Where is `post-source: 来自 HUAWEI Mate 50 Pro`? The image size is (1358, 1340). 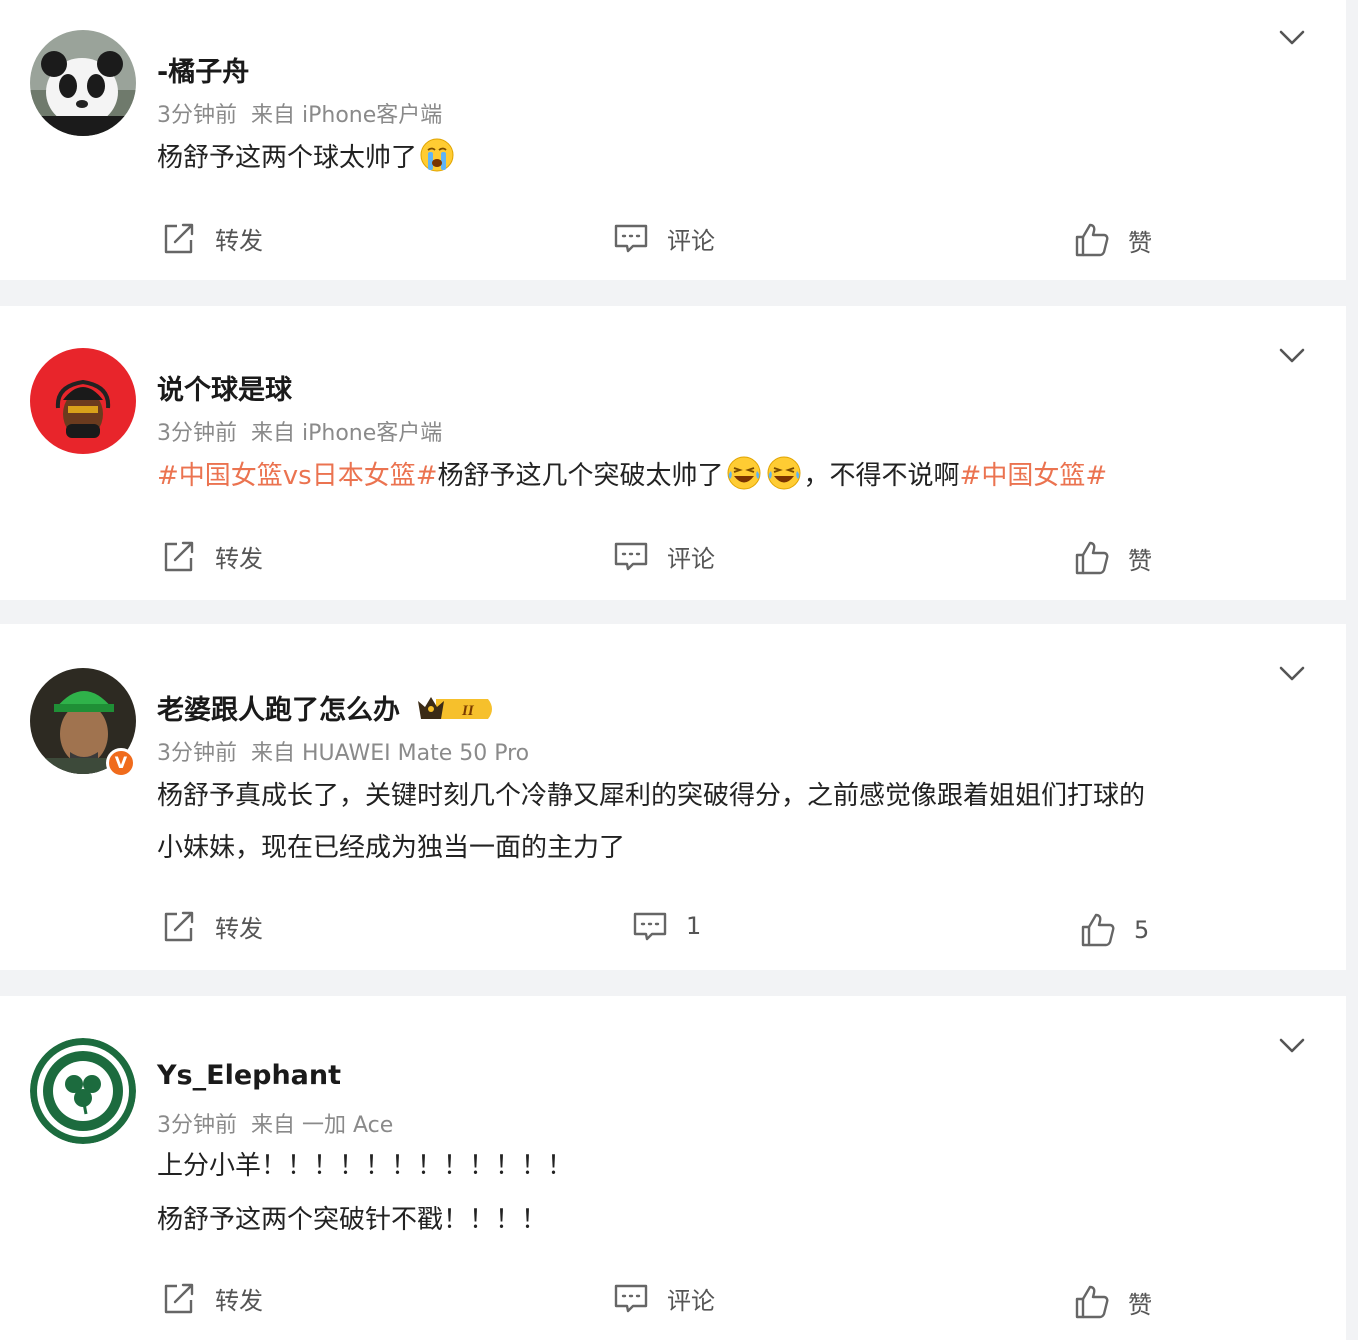 post-source: 来自 HUAWEI Mate 50 Pro is located at coordinates (390, 753).